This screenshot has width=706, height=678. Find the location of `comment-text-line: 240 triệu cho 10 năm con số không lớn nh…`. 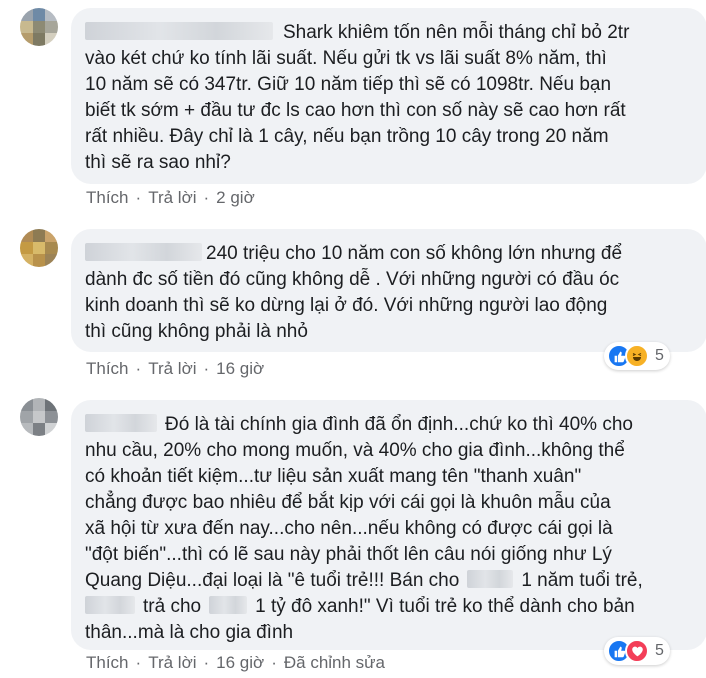

comment-text-line: 240 triệu cho 10 năm con số không lớn nh… is located at coordinates (414, 253).